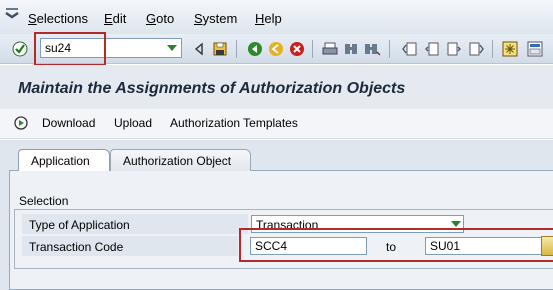 The width and height of the screenshot is (553, 290). I want to click on menu-label: oto, so click(165, 18).